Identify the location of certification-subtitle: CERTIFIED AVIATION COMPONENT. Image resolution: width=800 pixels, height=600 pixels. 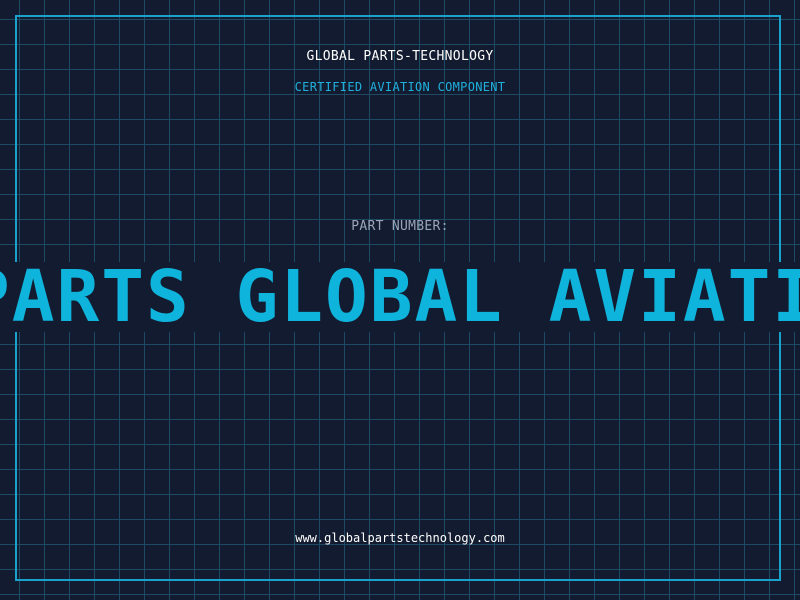
(400, 87).